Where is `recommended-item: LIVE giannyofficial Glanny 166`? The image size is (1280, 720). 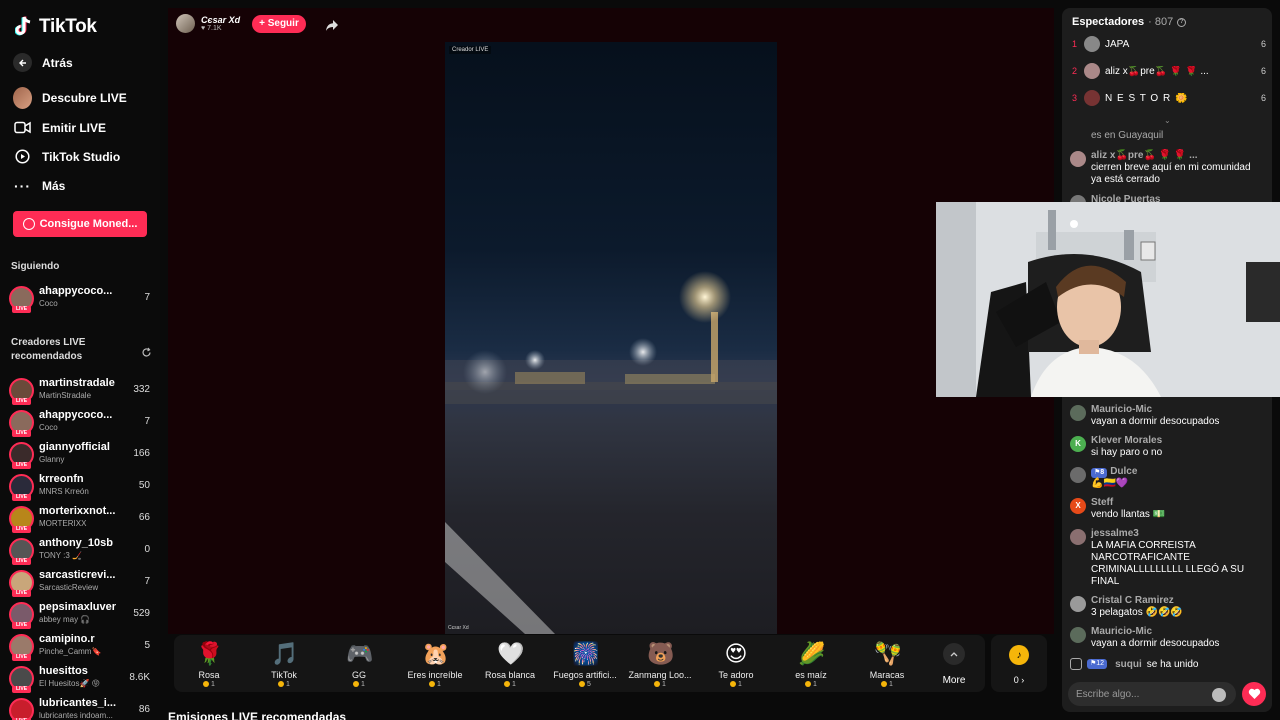
recommended-item: LIVE giannyofficial Glanny 166 is located at coordinates (81, 454).